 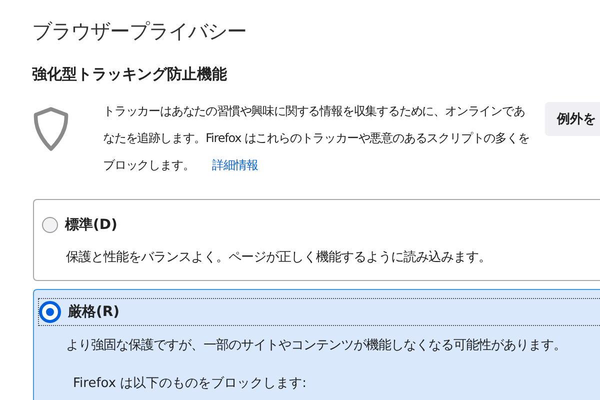 I want to click on option-description: より強固な保護ですが、一部のサイトやコンテンツが機能しなくなる可能性があります。, so click(x=316, y=345).